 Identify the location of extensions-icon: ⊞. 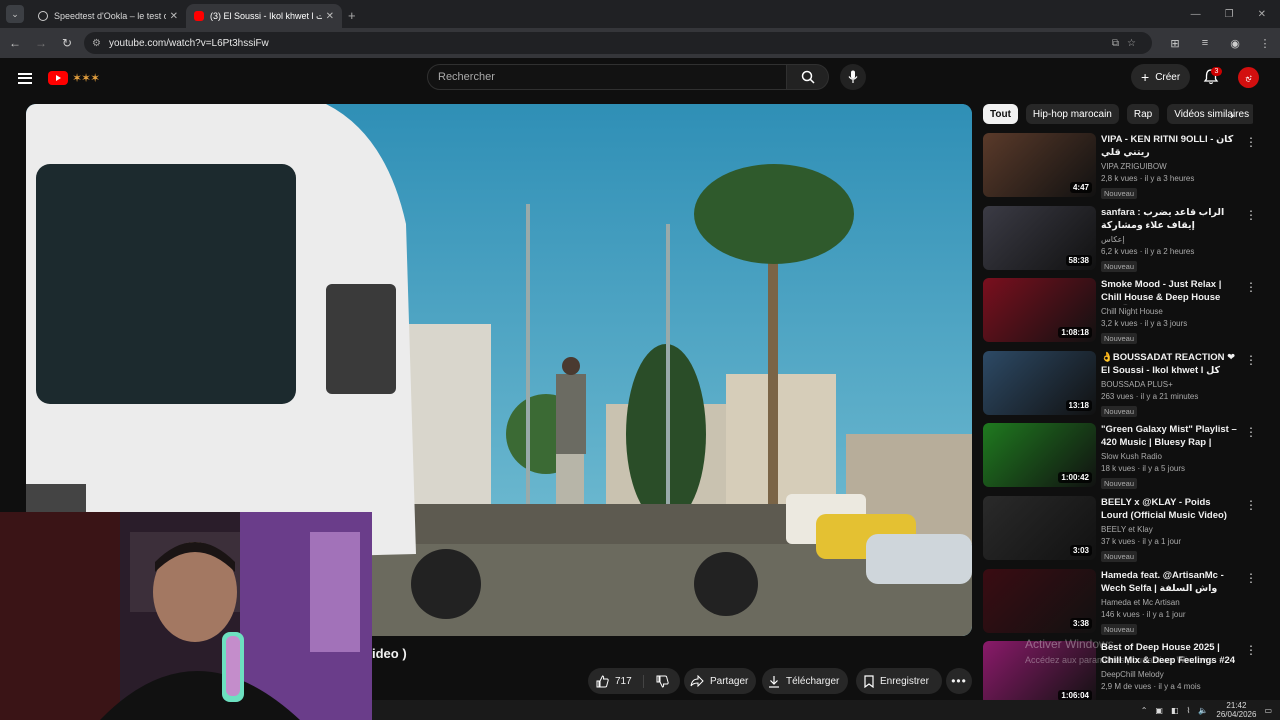
(1175, 43).